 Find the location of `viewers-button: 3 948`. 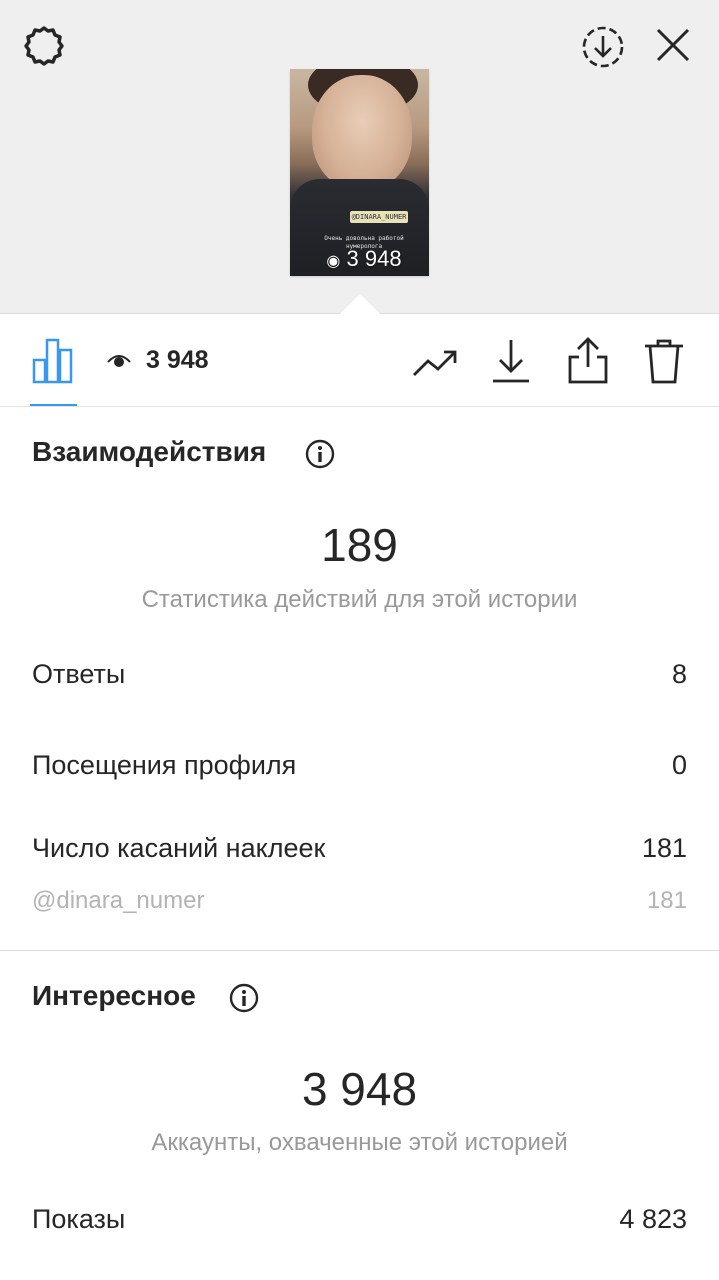

viewers-button: 3 948 is located at coordinates (157, 360).